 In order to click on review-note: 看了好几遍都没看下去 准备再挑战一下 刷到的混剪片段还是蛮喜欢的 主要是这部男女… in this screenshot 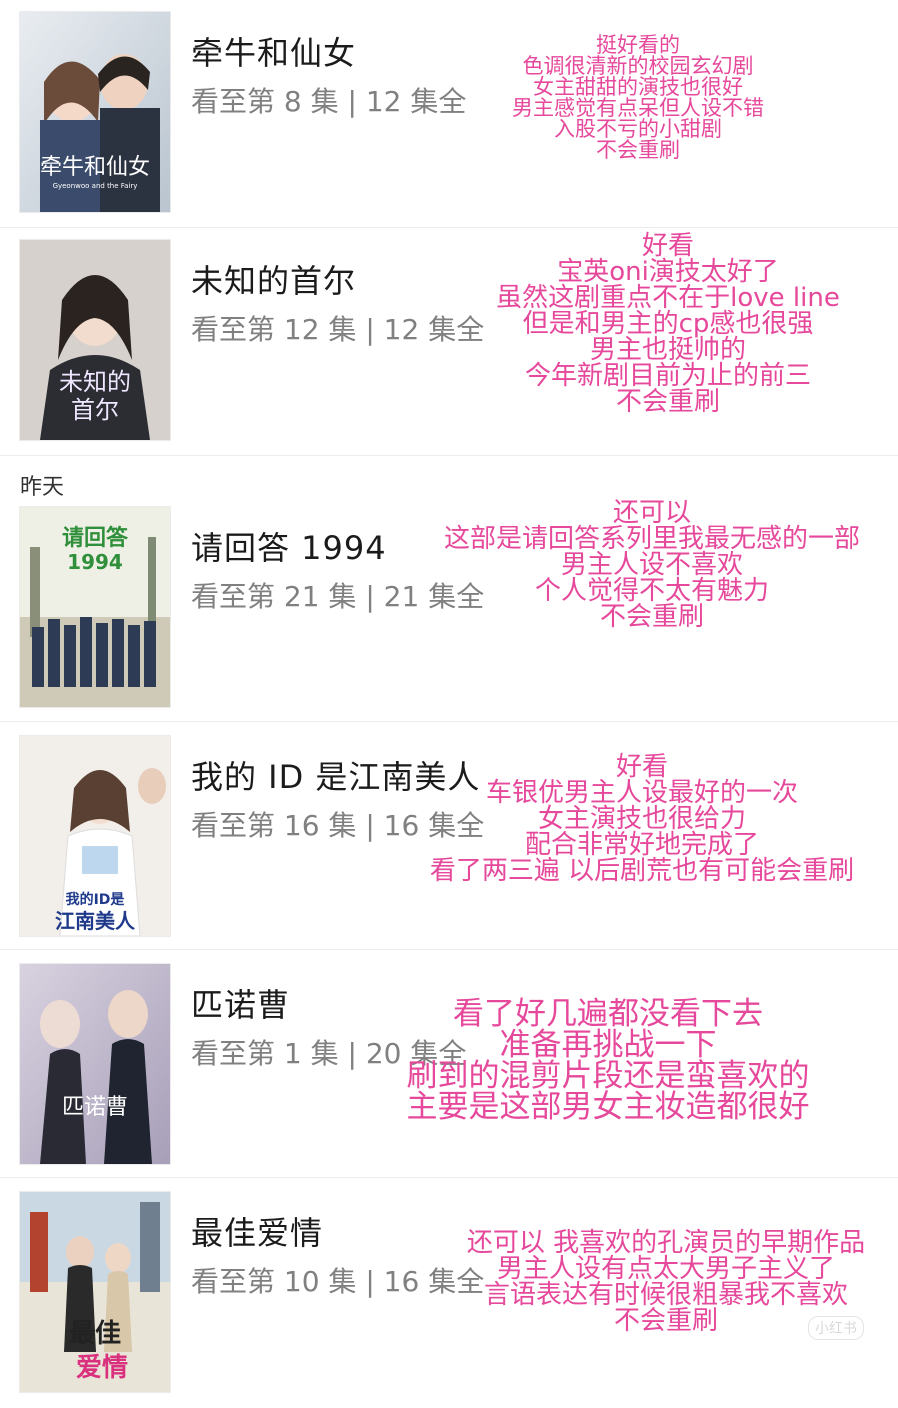, I will do `click(608, 1060)`.